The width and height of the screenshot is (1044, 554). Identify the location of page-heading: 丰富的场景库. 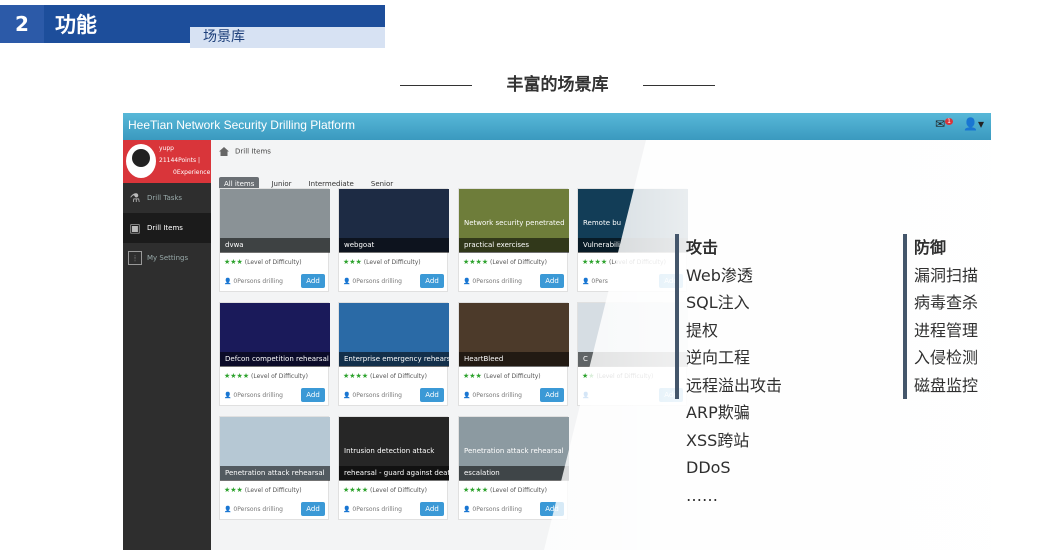
(557, 85).